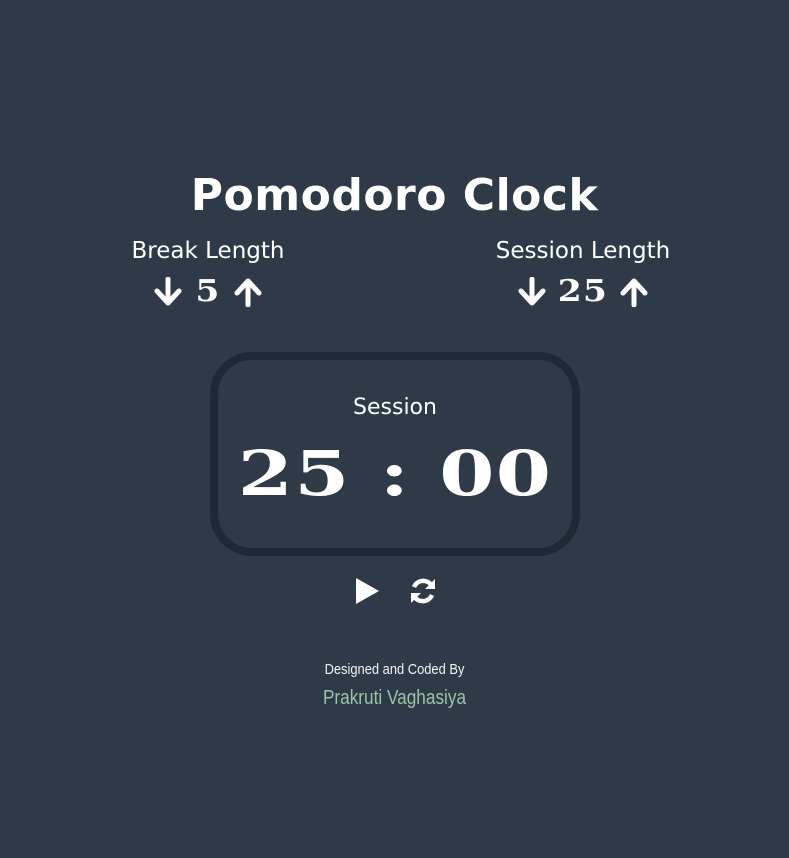 This screenshot has height=858, width=789. I want to click on start-stop-button, so click(367, 591).